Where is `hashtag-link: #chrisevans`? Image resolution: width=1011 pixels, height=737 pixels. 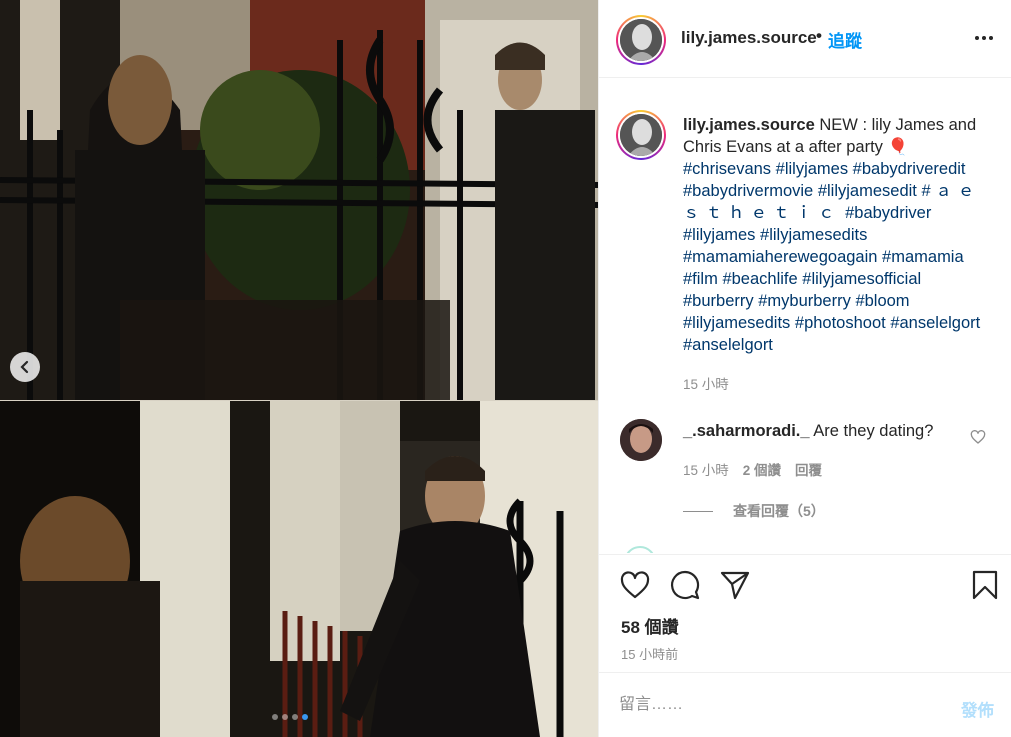
hashtag-link: #chrisevans is located at coordinates (727, 169).